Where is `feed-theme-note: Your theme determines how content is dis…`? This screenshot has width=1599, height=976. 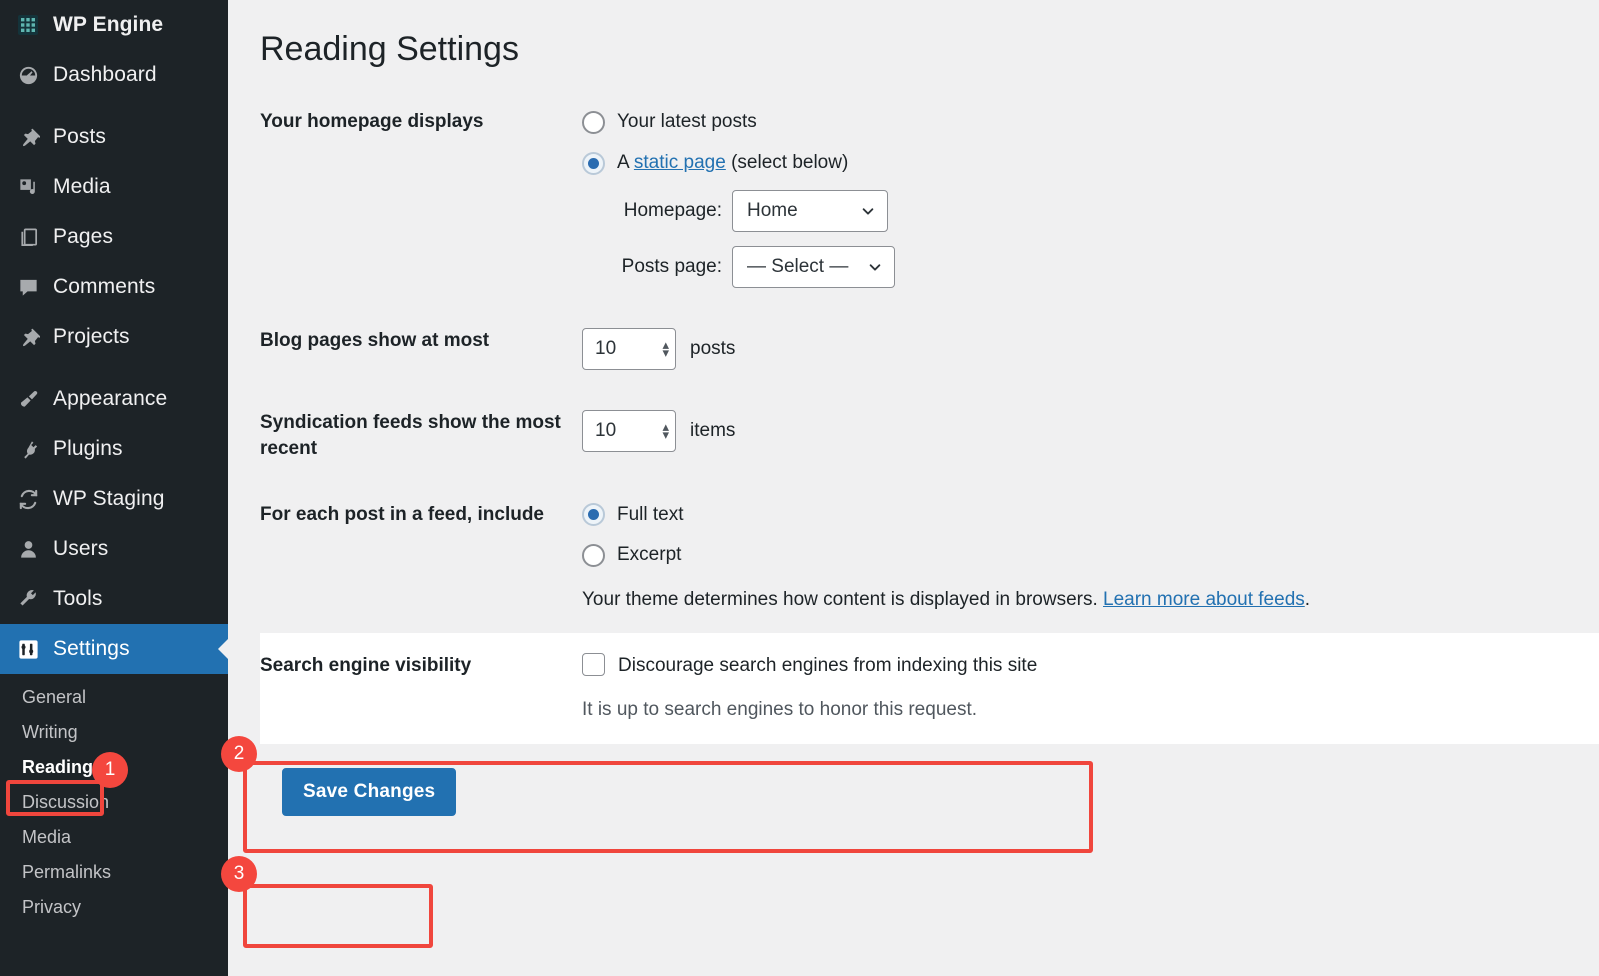
feed-theme-note: Your theme determines how content is dis… is located at coordinates (1085, 600).